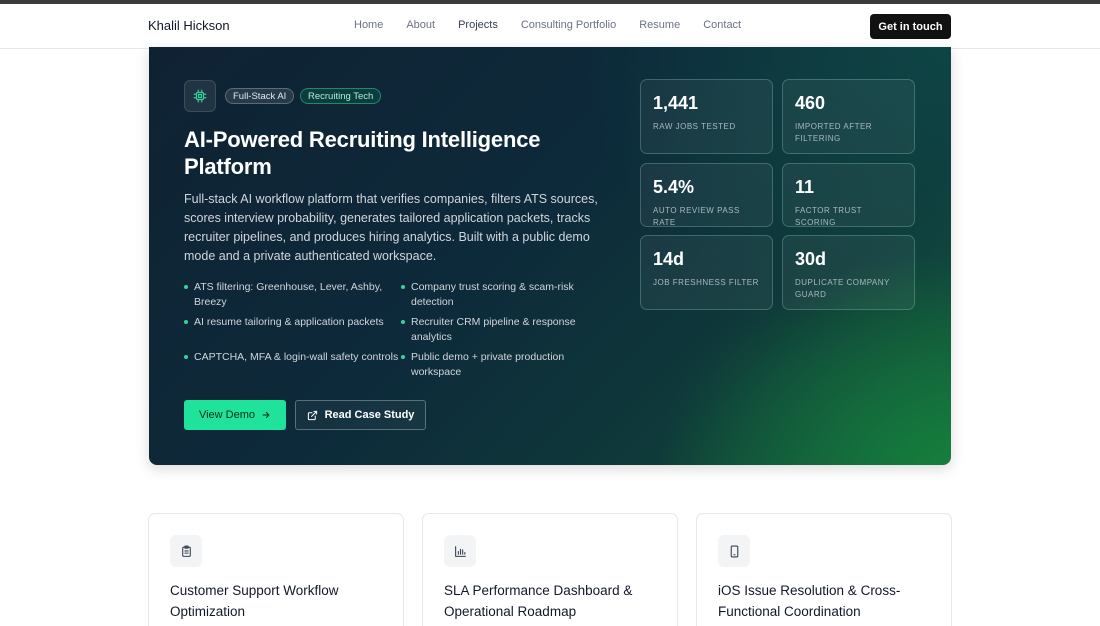 Image resolution: width=1100 pixels, height=626 pixels. I want to click on stat-label: FACTOR TRUST SCORING, so click(828, 216).